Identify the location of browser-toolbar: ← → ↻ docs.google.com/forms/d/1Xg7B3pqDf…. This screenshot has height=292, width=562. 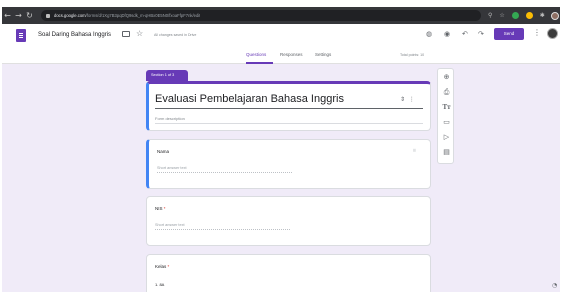
(281, 15).